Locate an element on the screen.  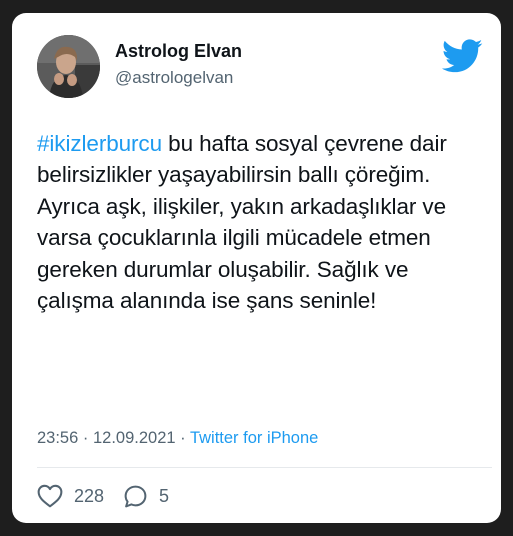
hashtag-link: #ikizlerburcu is located at coordinates (99, 143).